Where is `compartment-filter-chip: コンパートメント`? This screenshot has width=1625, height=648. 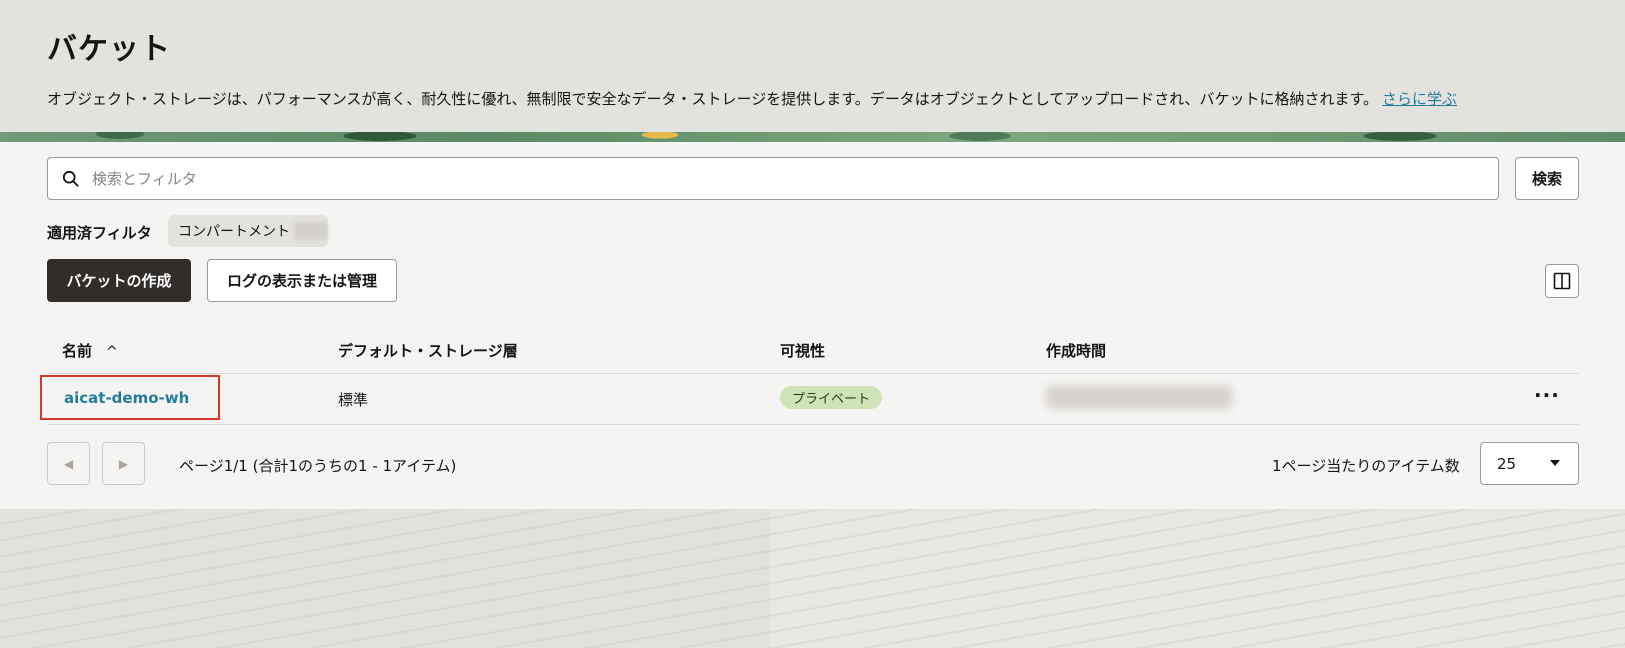
compartment-filter-chip: コンパートメント is located at coordinates (248, 231).